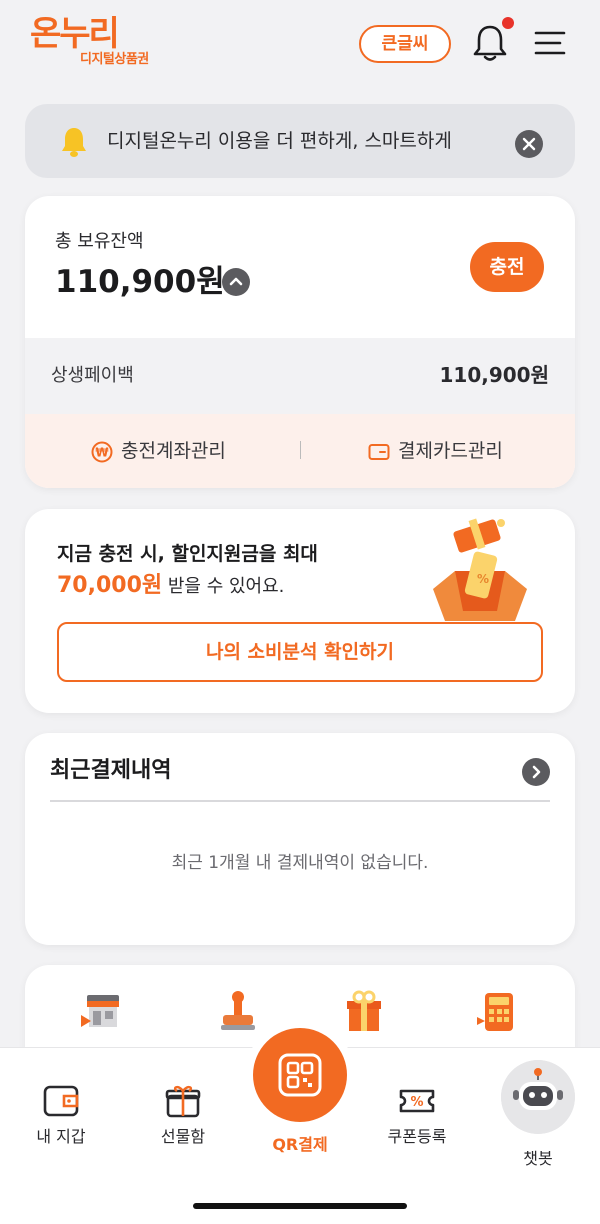 This screenshot has width=600, height=1224. I want to click on notification-badge, so click(508, 23).